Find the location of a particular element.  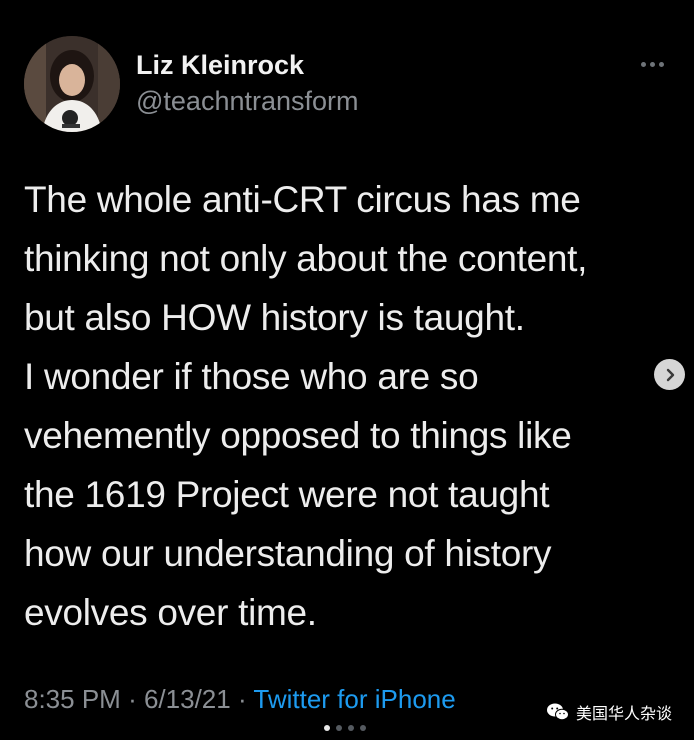

tweet-text-line: but also HOW history is taught. is located at coordinates (274, 317).